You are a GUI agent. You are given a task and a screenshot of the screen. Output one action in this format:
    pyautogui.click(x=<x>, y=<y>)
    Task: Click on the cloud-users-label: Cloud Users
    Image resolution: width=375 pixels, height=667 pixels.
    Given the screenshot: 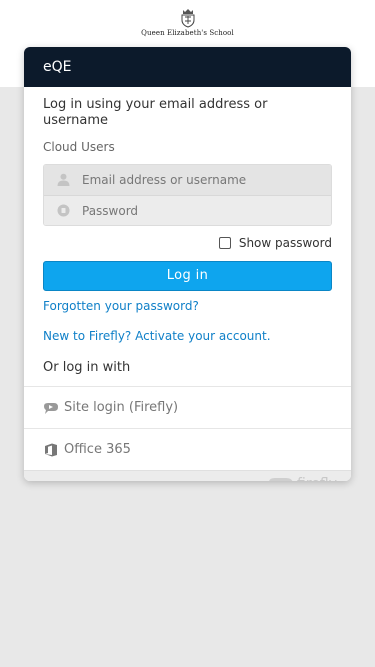 What is the action you would take?
    pyautogui.click(x=79, y=147)
    